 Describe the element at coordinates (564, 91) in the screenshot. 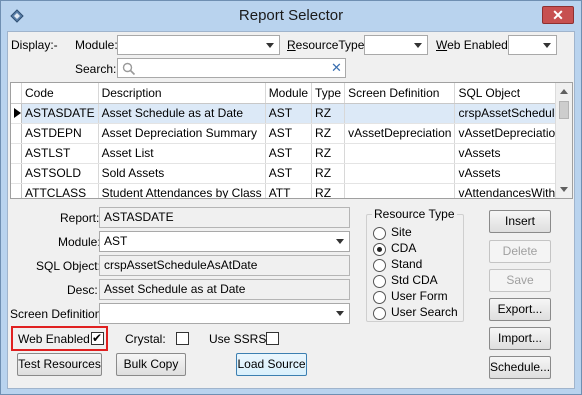

I see `scroll-up-icon` at that location.